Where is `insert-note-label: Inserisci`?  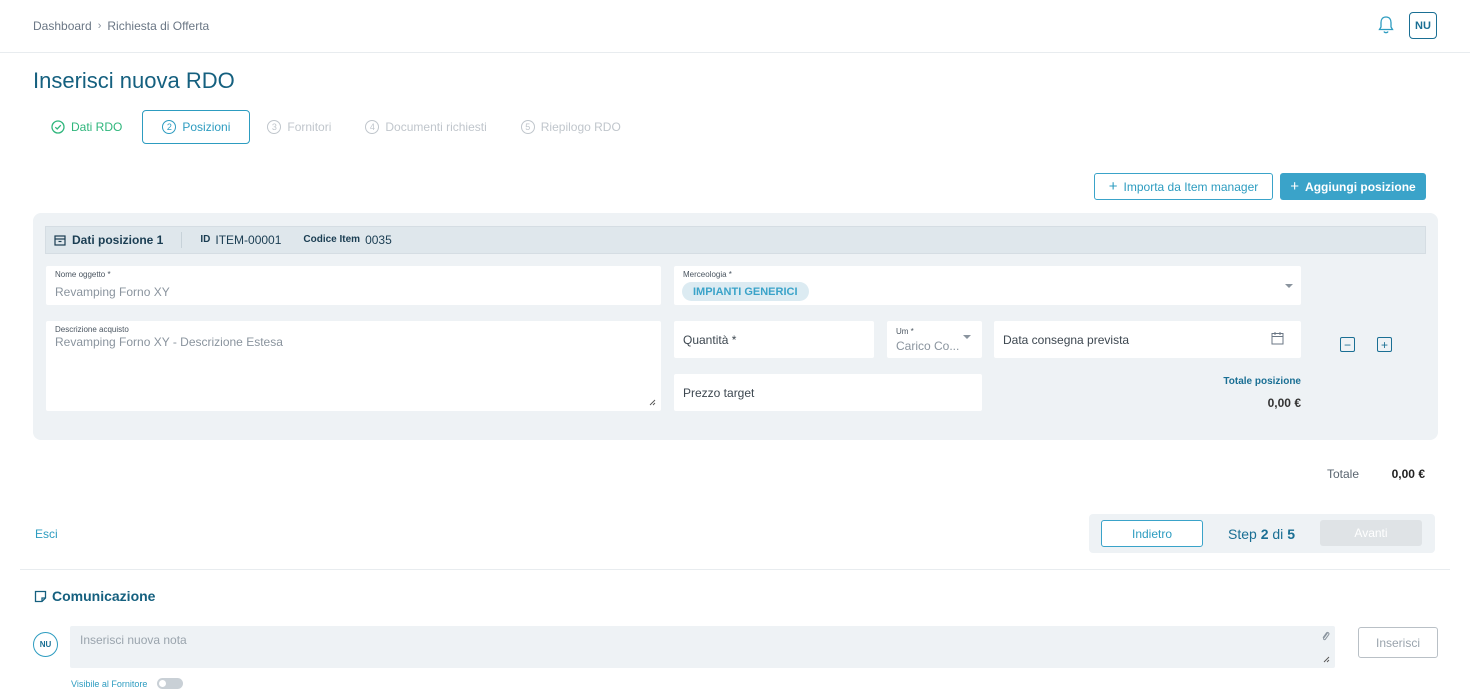
insert-note-label: Inserisci is located at coordinates (1397, 642).